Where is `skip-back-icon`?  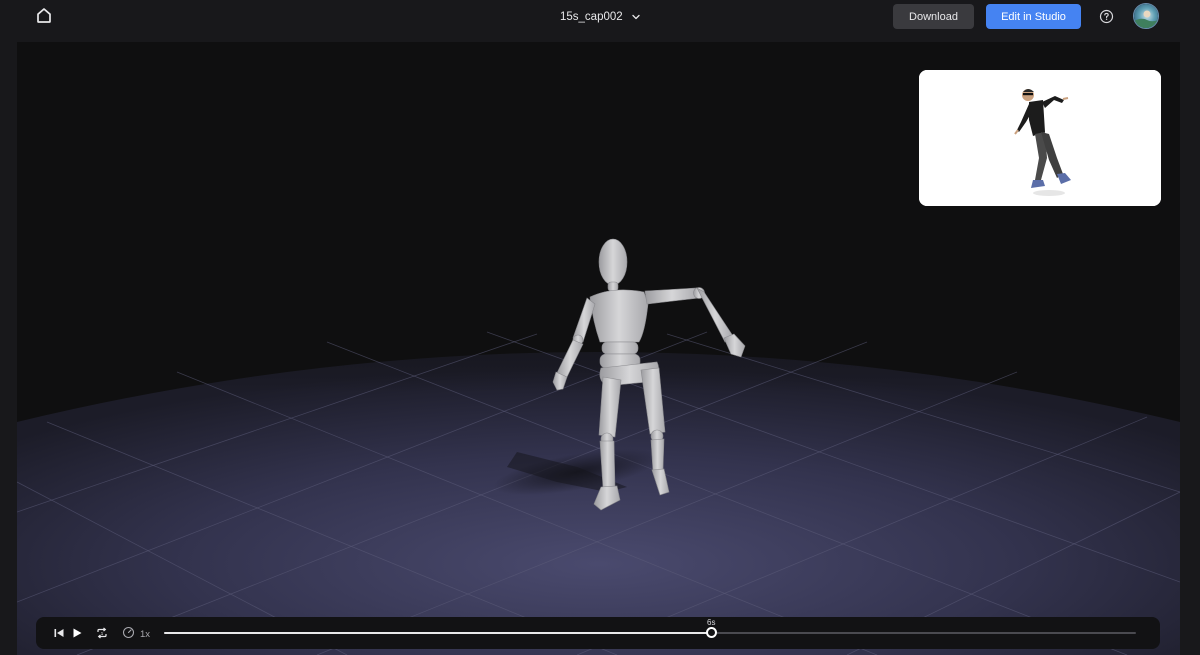
skip-back-icon is located at coordinates (59, 633).